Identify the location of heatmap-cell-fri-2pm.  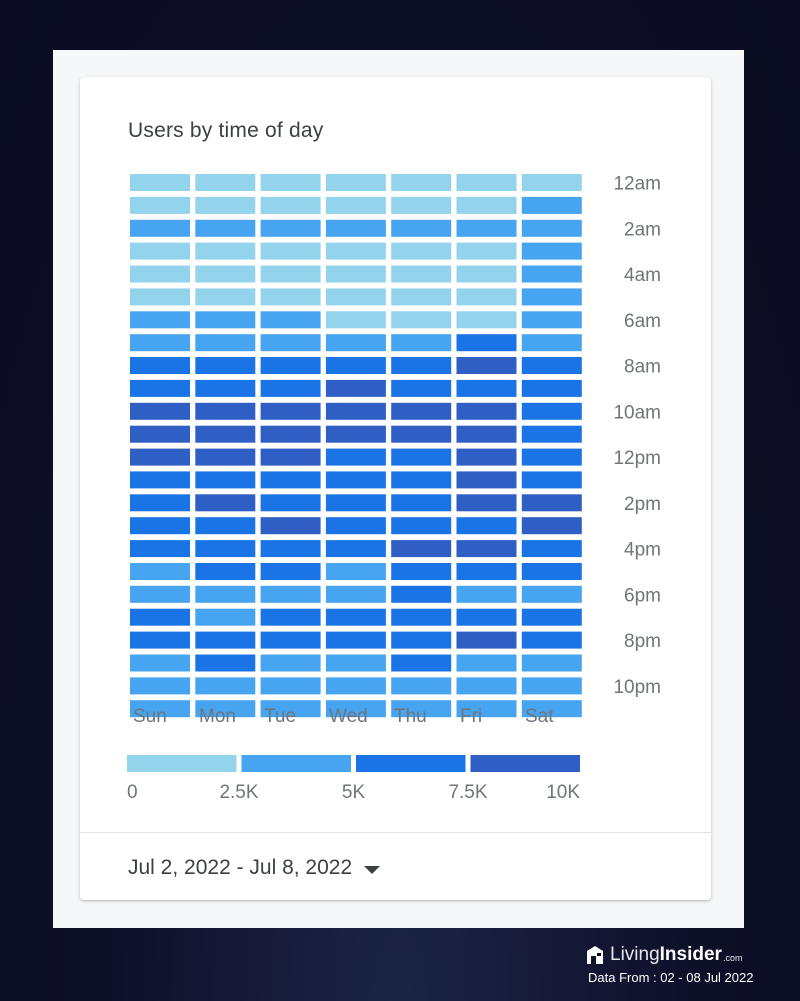
(486, 503).